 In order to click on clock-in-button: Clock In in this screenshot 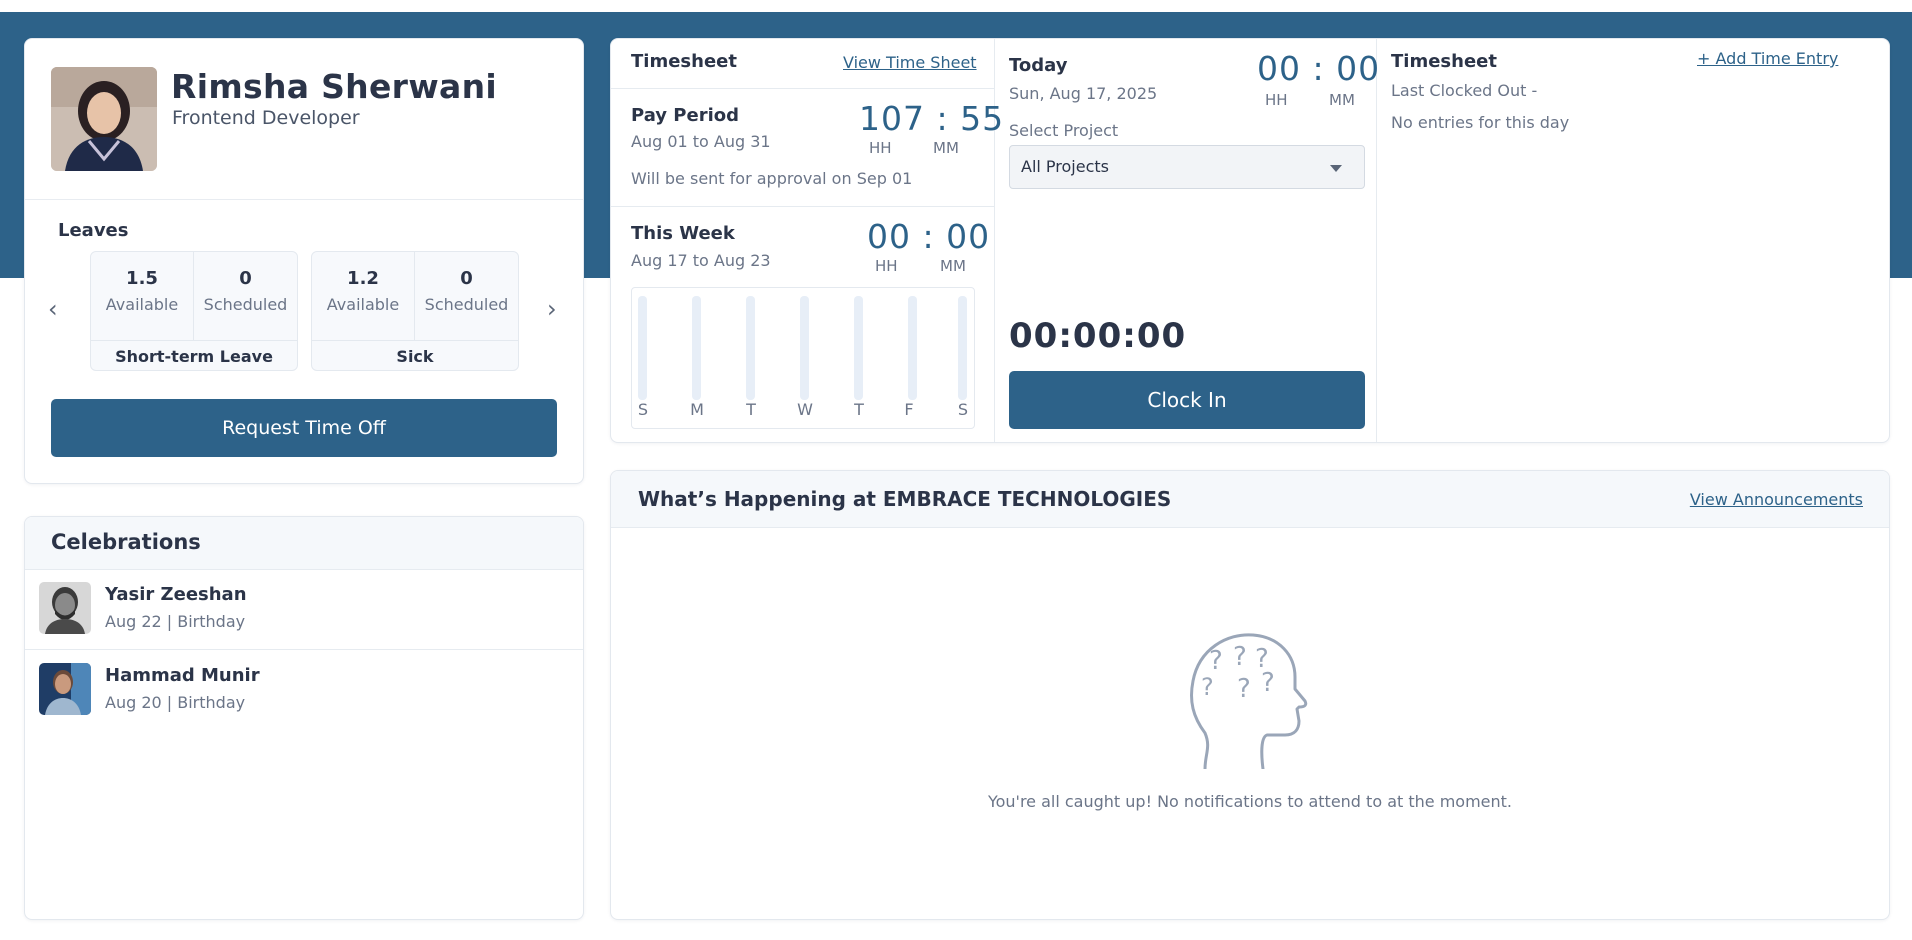, I will do `click(1187, 400)`.